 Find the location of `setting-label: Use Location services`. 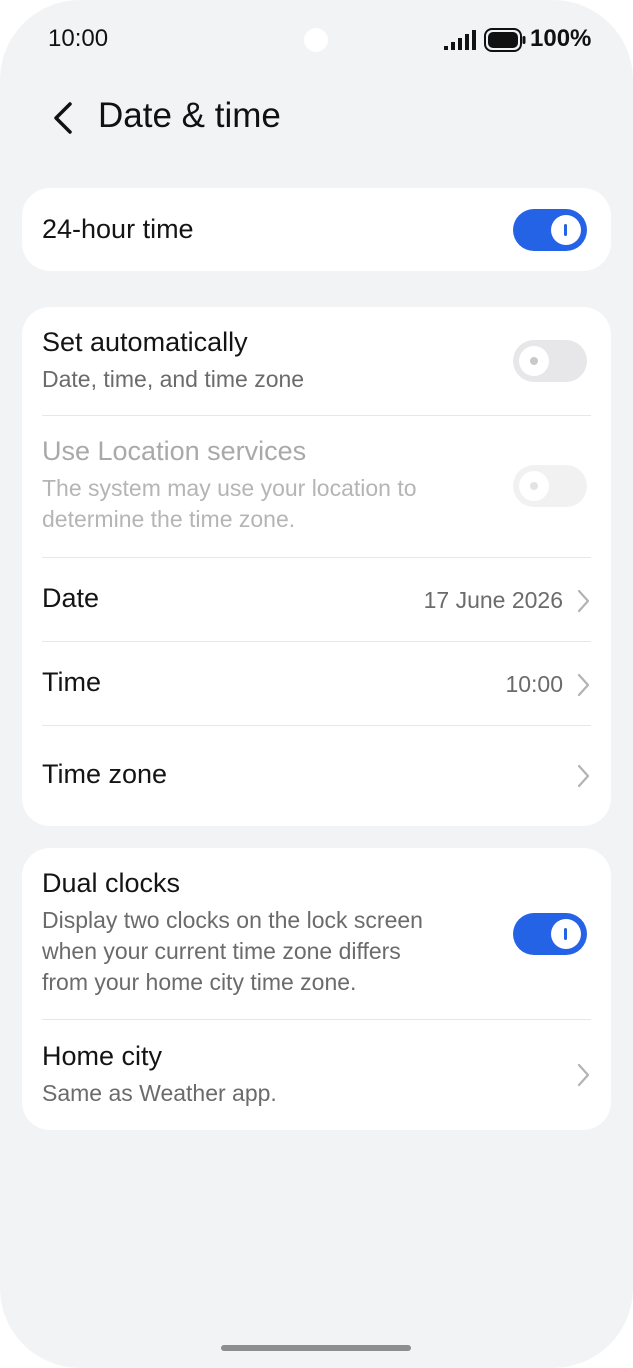

setting-label: Use Location services is located at coordinates (174, 451).